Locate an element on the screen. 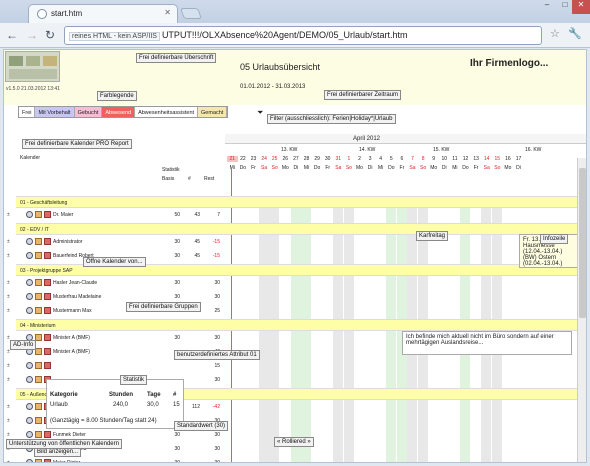 The width and height of the screenshot is (590, 466). person-row: ±15 is located at coordinates (296, 366).